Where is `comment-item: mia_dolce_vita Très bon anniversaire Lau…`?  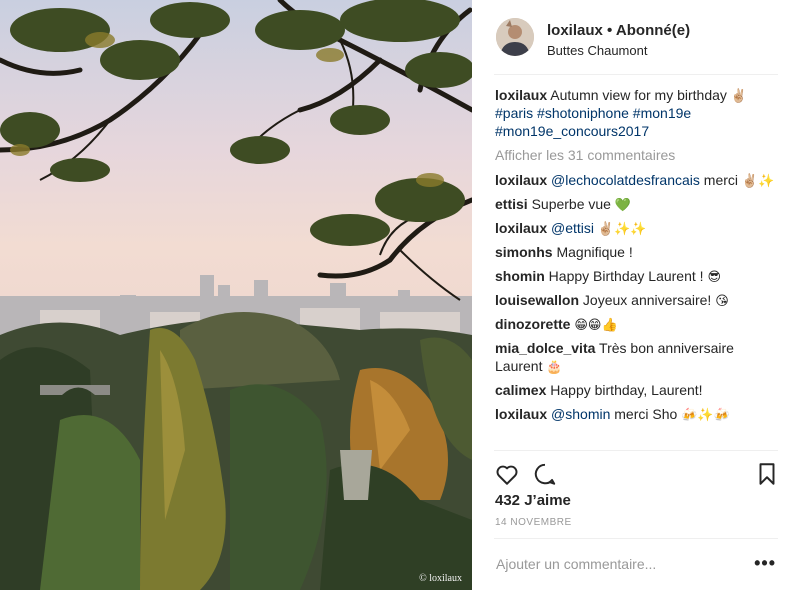 comment-item: mia_dolce_vita Très bon anniversaire Lau… is located at coordinates (637, 357).